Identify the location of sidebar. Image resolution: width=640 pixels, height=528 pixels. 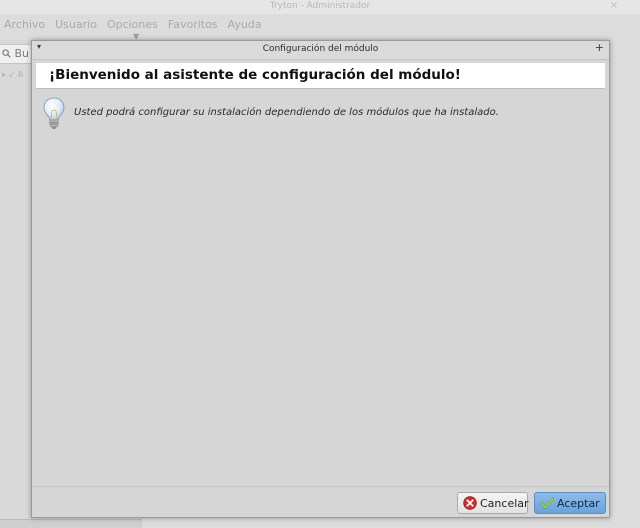
(17, 284).